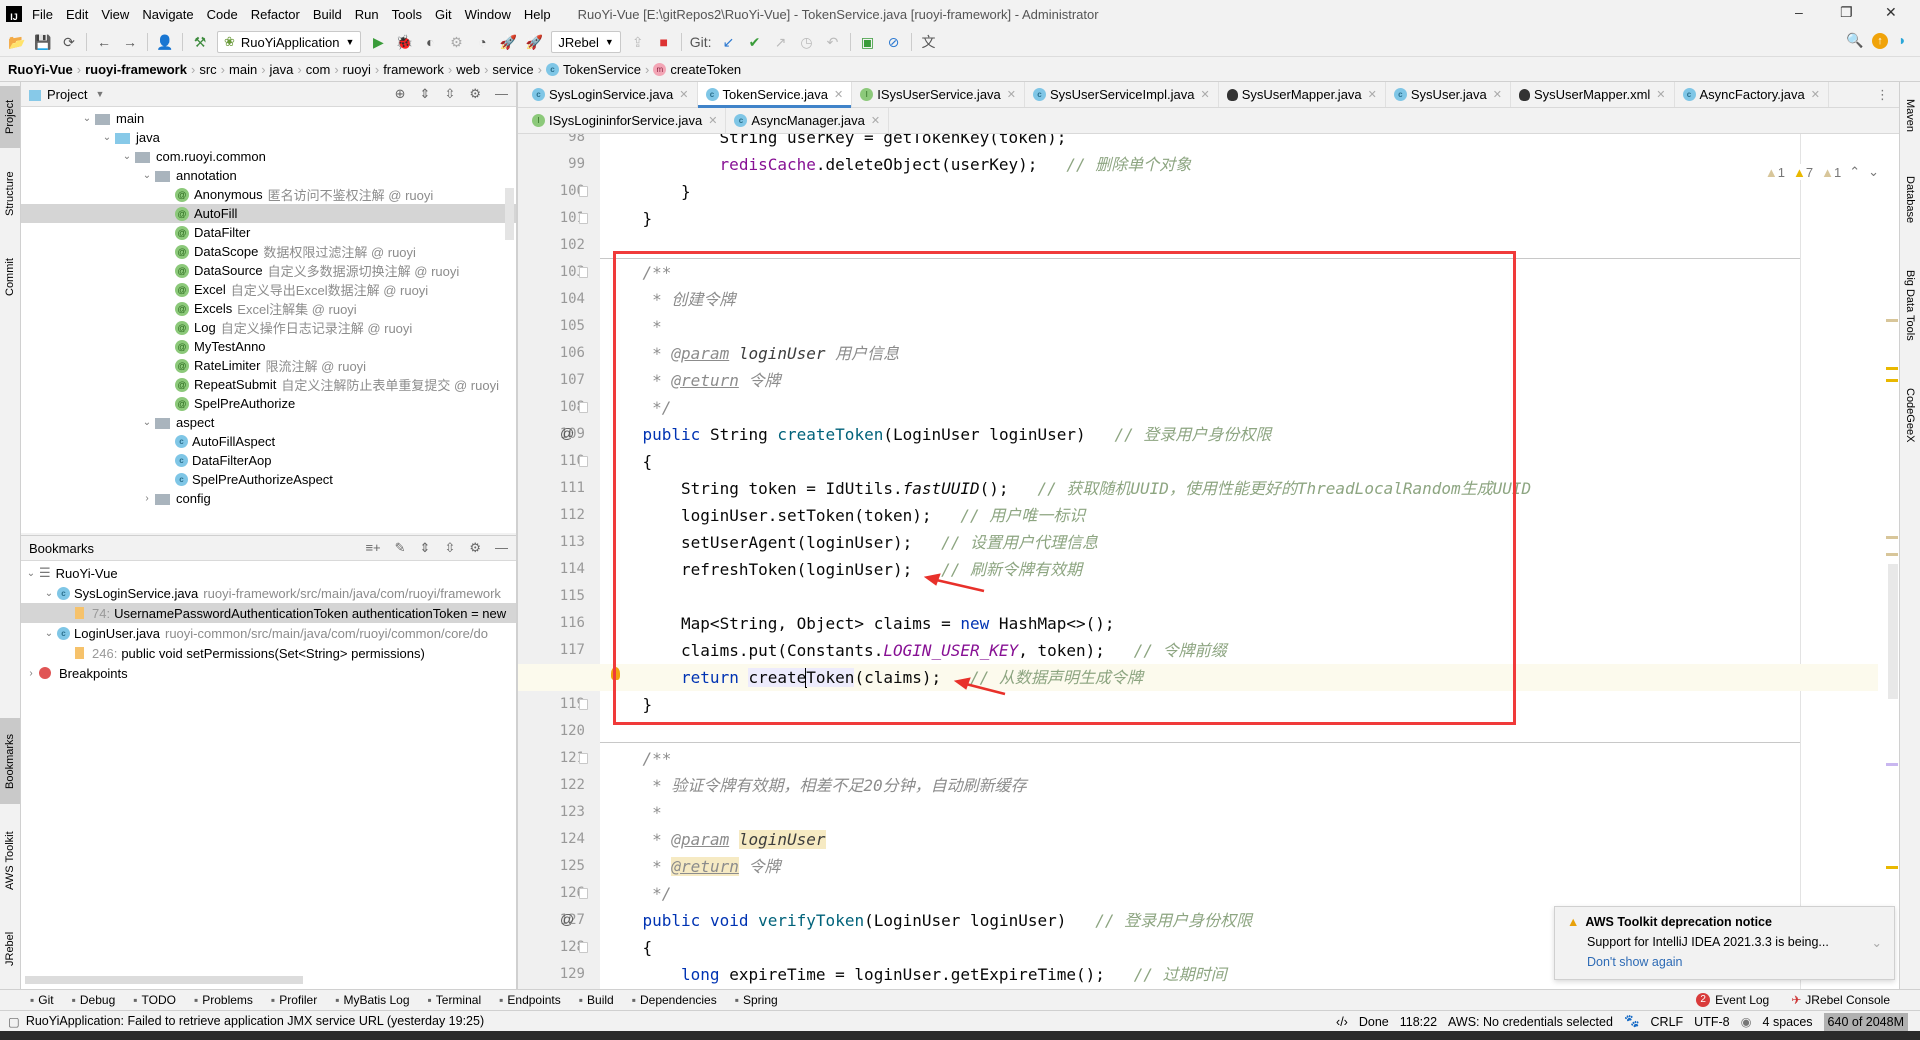 This screenshot has width=1920, height=1040. What do you see at coordinates (1893, 631) in the screenshot?
I see `editor-scrollbar` at bounding box center [1893, 631].